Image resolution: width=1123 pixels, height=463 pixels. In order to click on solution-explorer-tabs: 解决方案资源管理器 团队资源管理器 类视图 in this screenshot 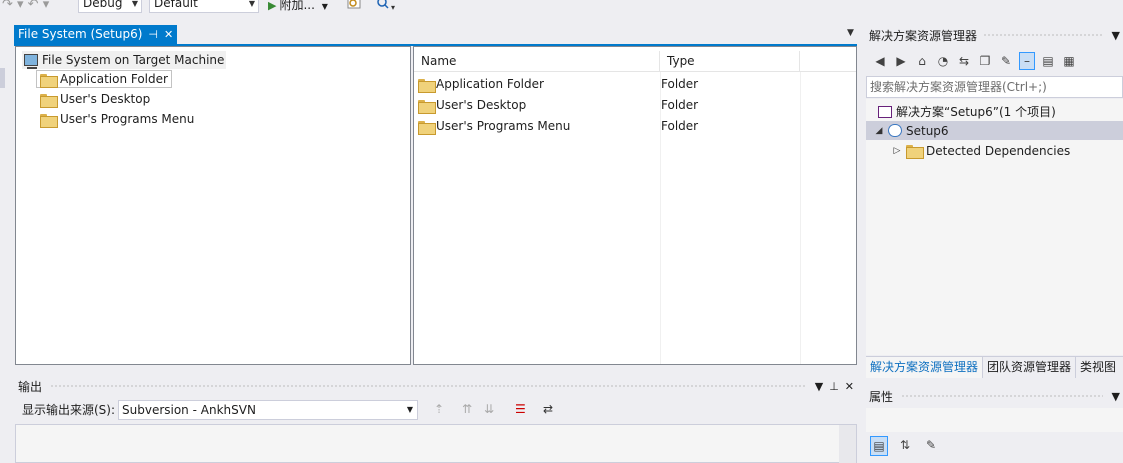, I will do `click(994, 367)`.